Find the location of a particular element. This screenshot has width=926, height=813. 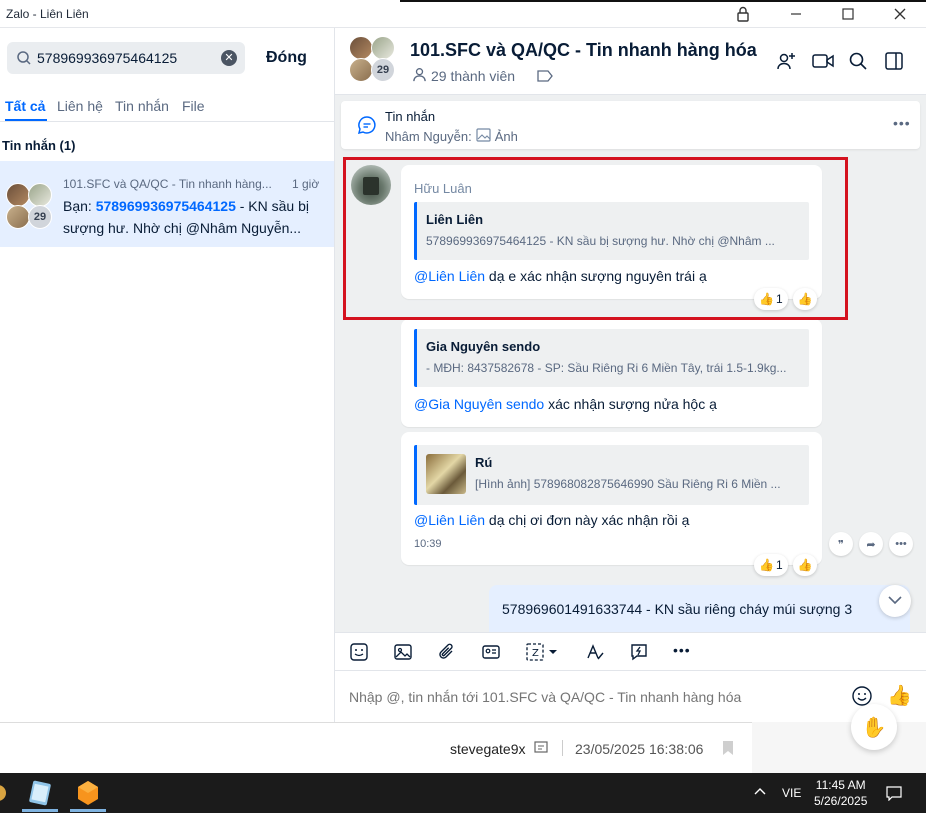

search-icon is located at coordinates (24, 60).